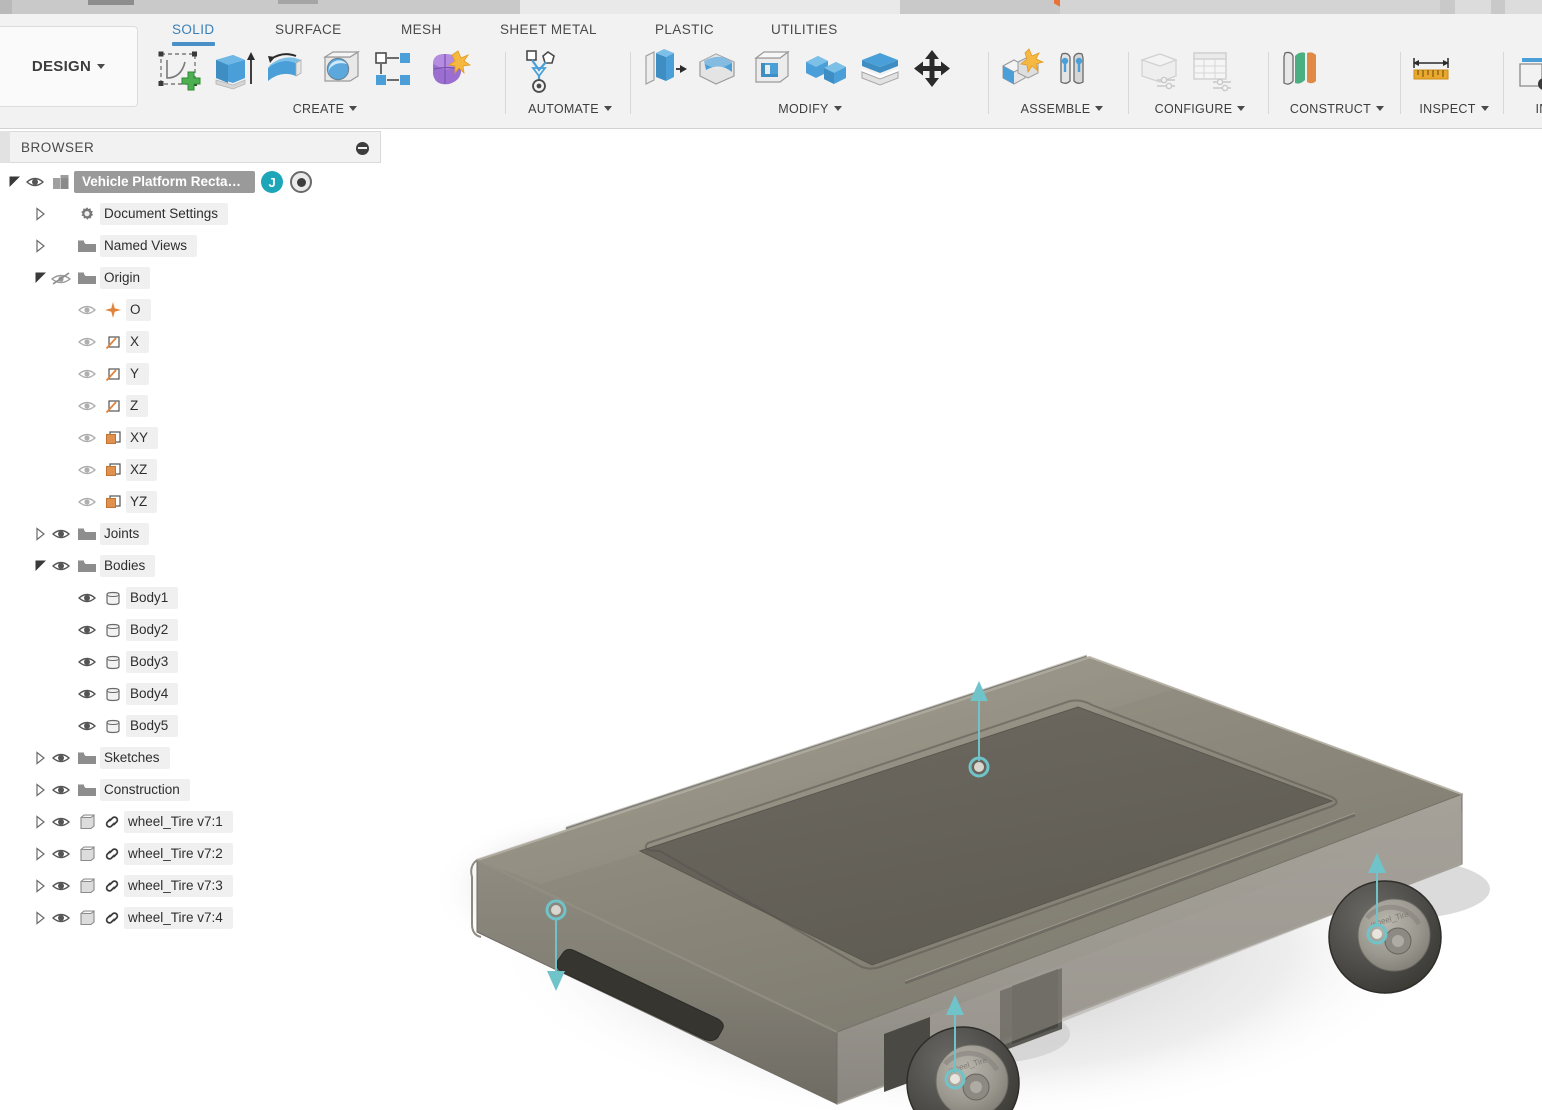  Describe the element at coordinates (190, 854) in the screenshot. I see `tree-row: wheel_Tire v7:2` at that location.